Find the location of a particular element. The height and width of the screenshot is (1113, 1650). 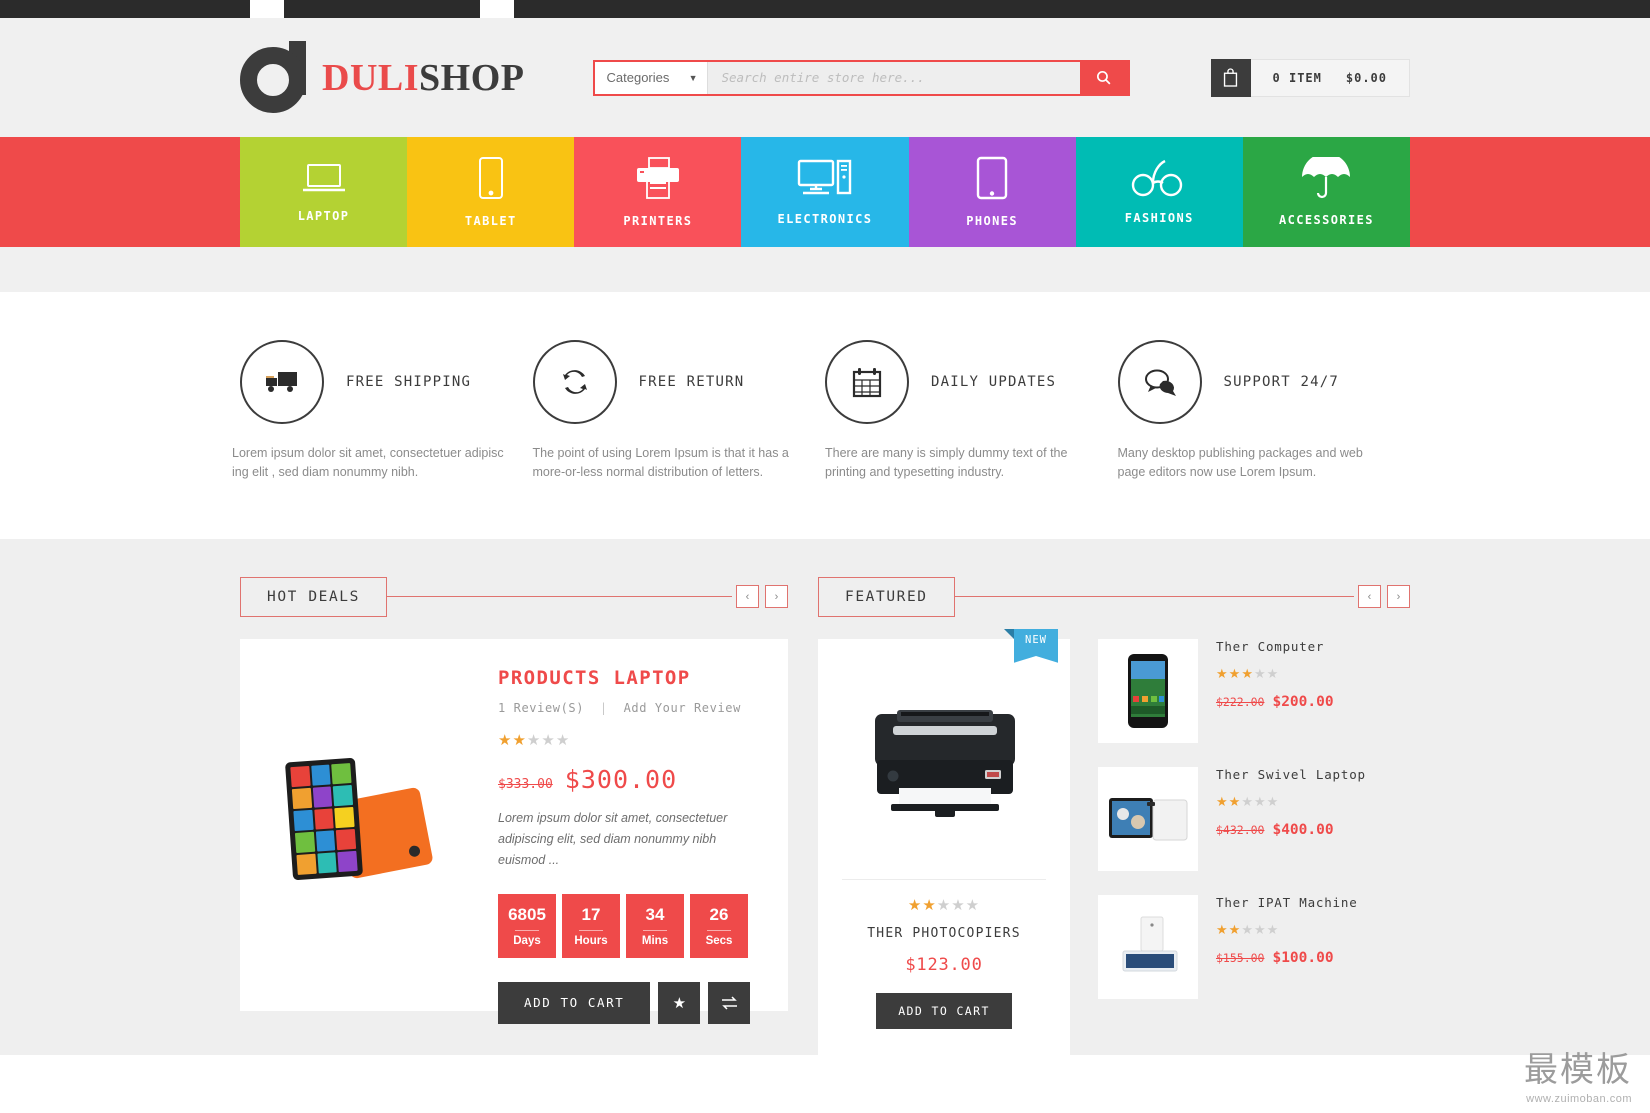

browser-top-strip is located at coordinates (825, 9).